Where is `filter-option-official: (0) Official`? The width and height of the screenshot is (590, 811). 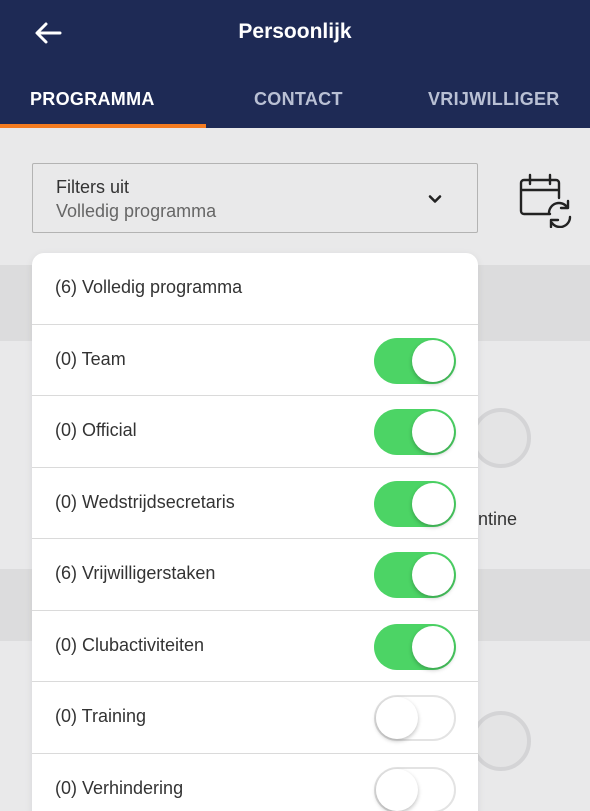 filter-option-official: (0) Official is located at coordinates (255, 432).